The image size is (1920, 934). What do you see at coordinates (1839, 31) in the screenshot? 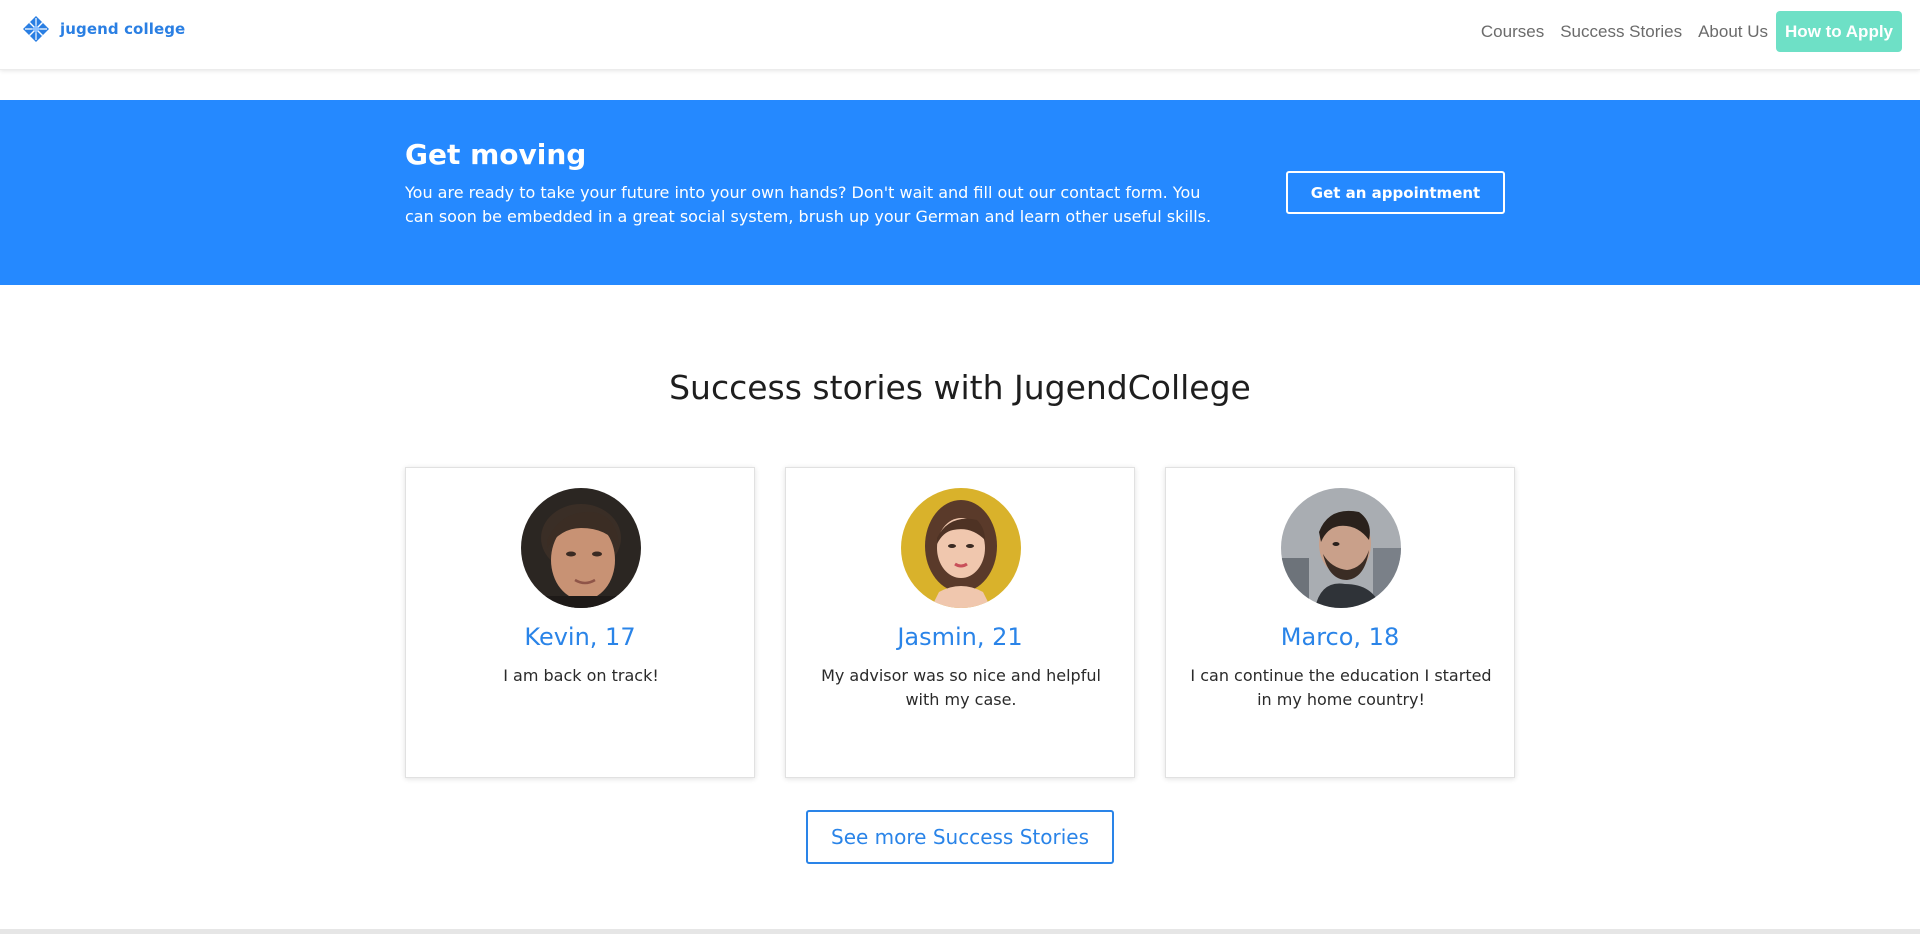
I see `how-to-apply-button: How to Apply` at bounding box center [1839, 31].